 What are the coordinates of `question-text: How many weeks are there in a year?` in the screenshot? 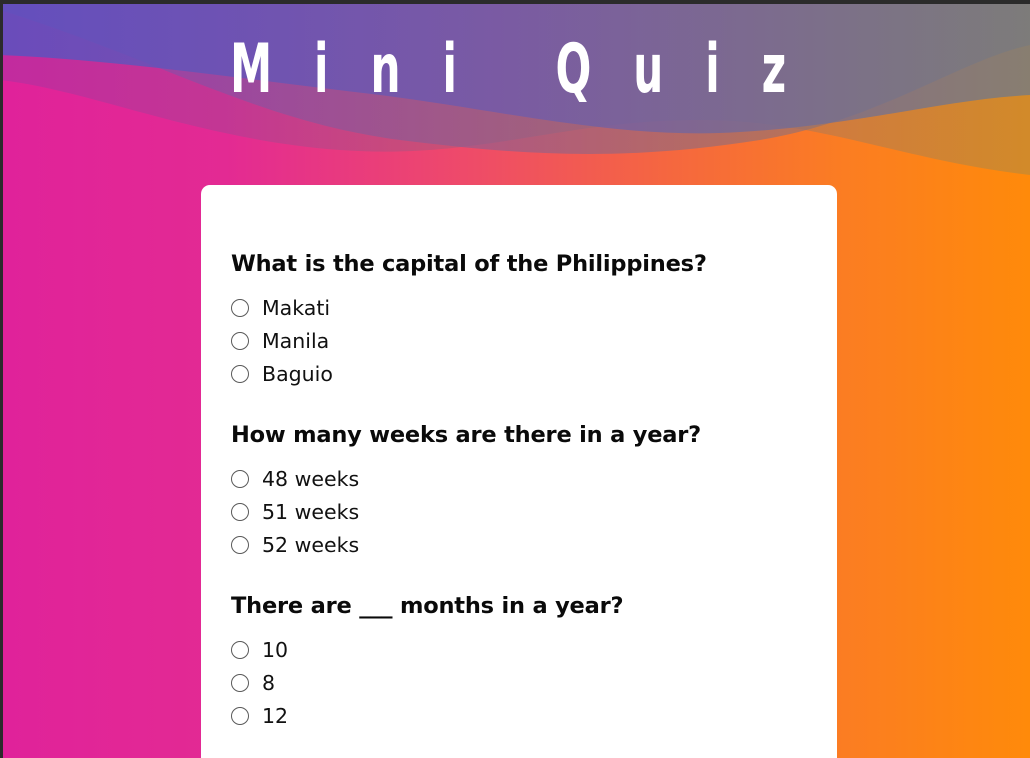 It's located at (466, 435).